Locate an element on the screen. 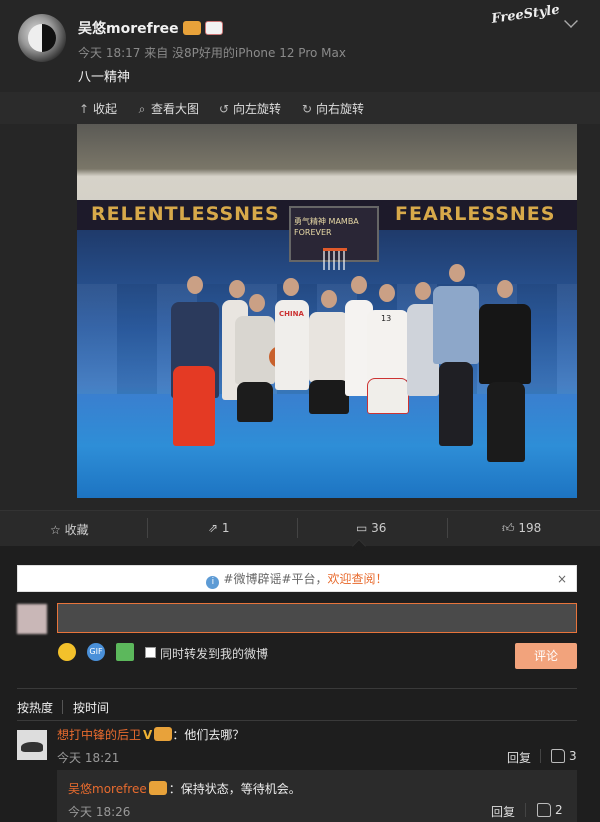 This screenshot has width=600, height=822. sort-by-hot: 按热度 is located at coordinates (35, 707).